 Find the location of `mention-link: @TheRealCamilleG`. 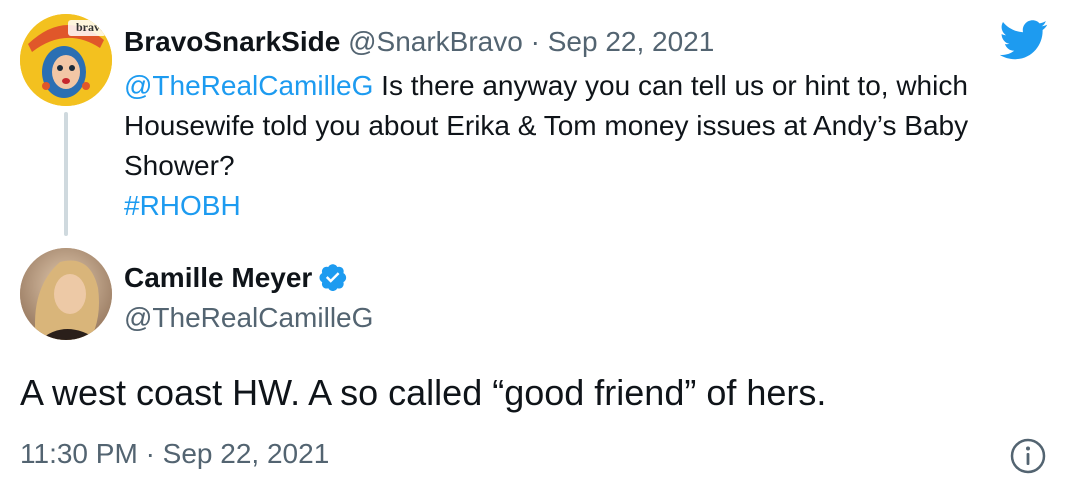

mention-link: @TheRealCamilleG is located at coordinates (248, 85).